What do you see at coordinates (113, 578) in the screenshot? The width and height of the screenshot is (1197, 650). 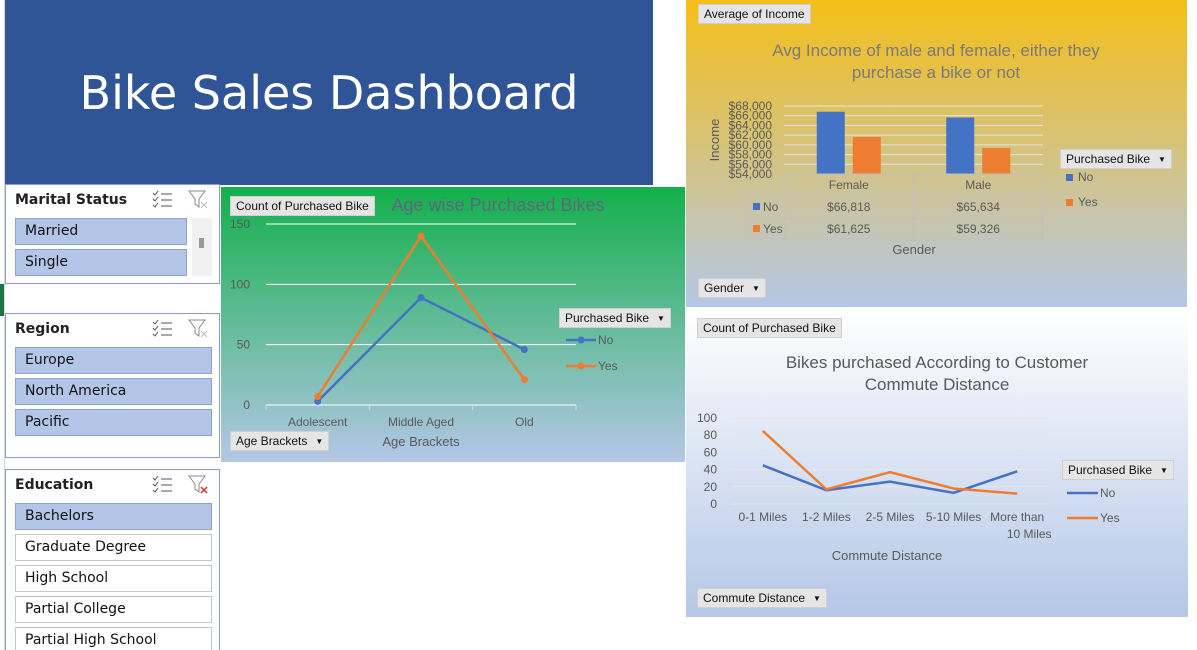 I see `slicer-item: High School` at bounding box center [113, 578].